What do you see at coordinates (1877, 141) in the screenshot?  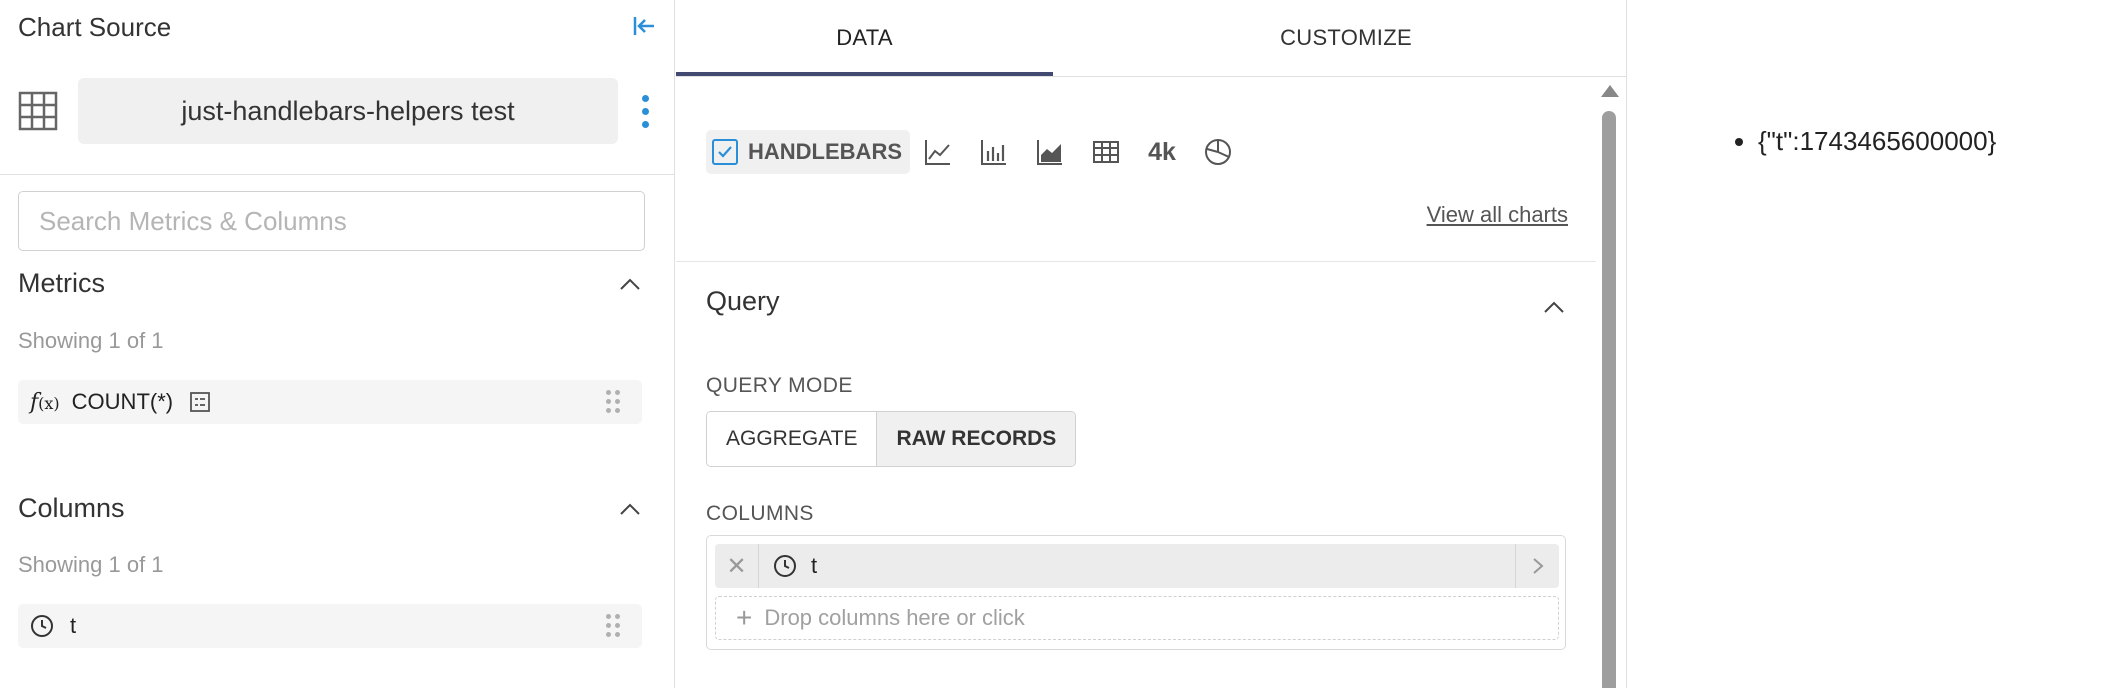 I see `preview-list-item: {"t":1743465600000}` at bounding box center [1877, 141].